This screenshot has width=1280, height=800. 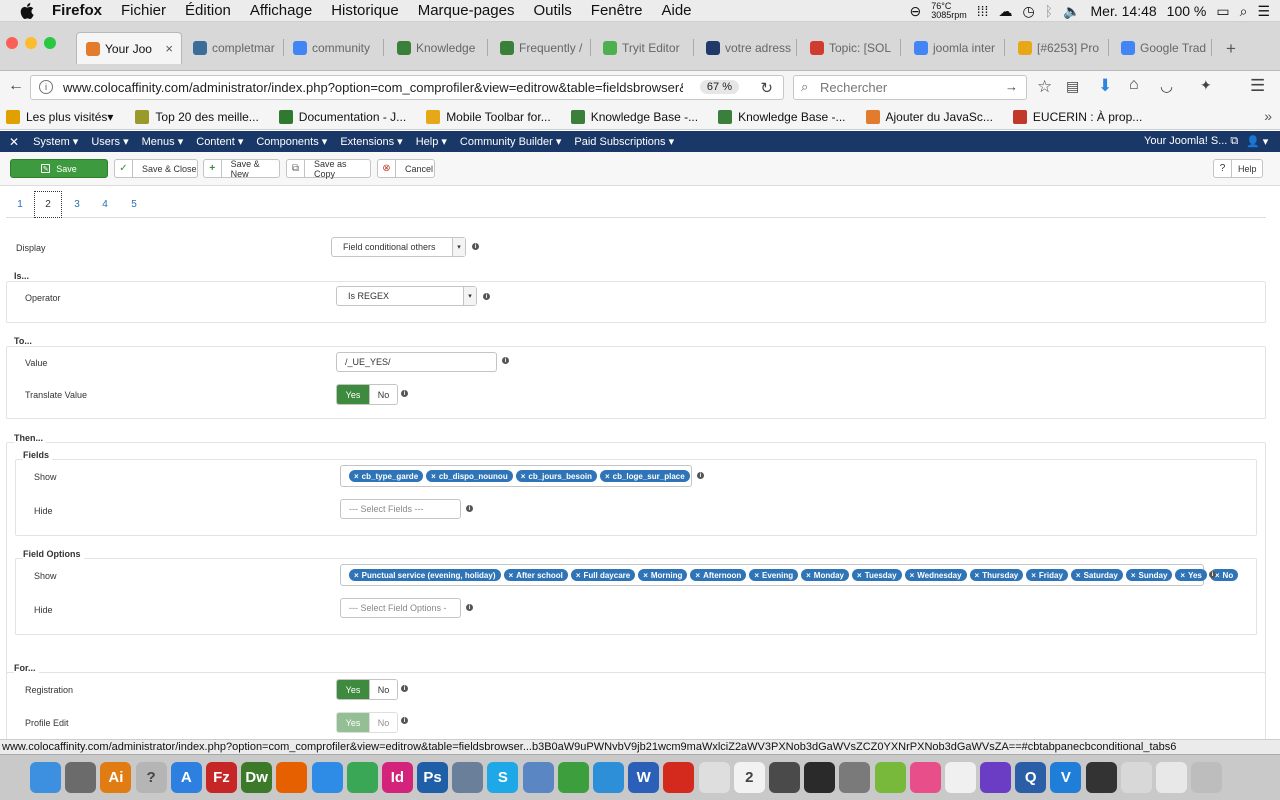 What do you see at coordinates (644, 476) in the screenshot?
I see `selected-chip: × cb_loge_sur_place` at bounding box center [644, 476].